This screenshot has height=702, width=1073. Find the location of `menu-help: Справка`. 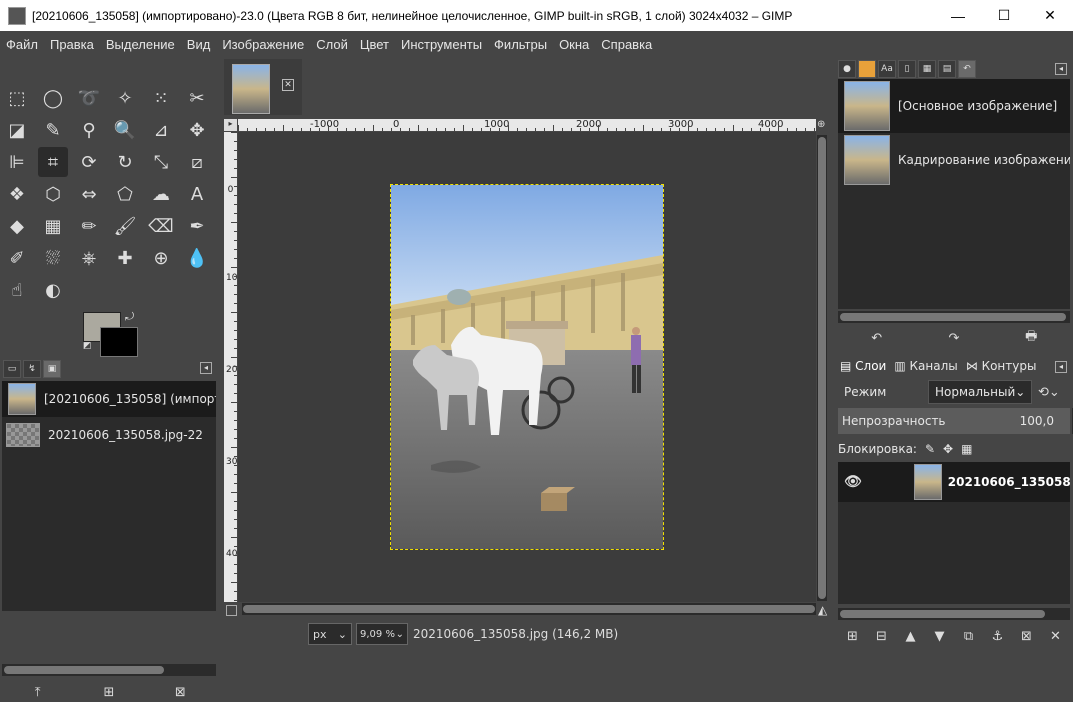

menu-help: Справка is located at coordinates (626, 44).